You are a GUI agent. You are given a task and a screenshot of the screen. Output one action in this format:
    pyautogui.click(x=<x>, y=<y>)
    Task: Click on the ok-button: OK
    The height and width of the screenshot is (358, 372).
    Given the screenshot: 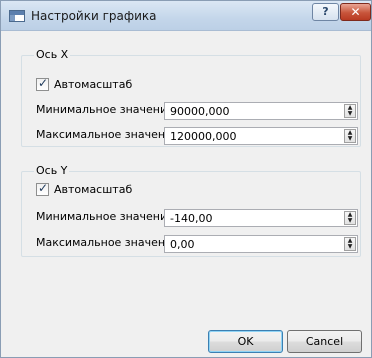 What is the action you would take?
    pyautogui.click(x=245, y=341)
    